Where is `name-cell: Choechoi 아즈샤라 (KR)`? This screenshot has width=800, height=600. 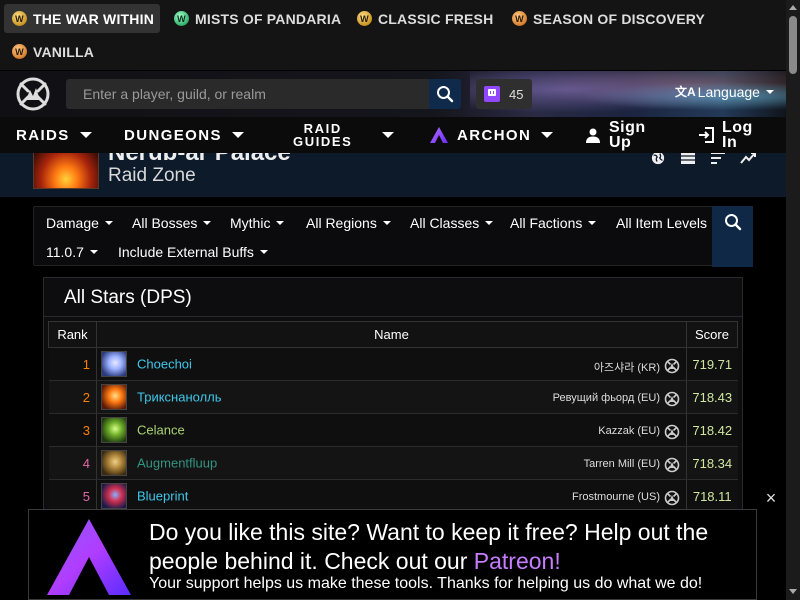
name-cell: Choechoi 아즈샤라 (KR) is located at coordinates (391, 364).